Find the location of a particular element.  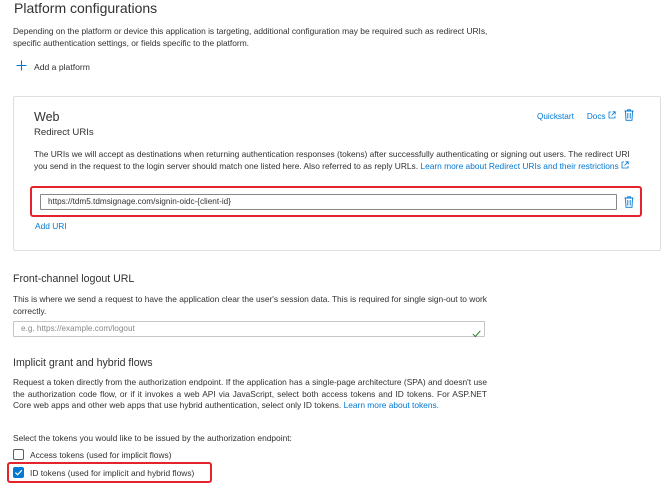

quickstart-link: Quickstart is located at coordinates (555, 116).